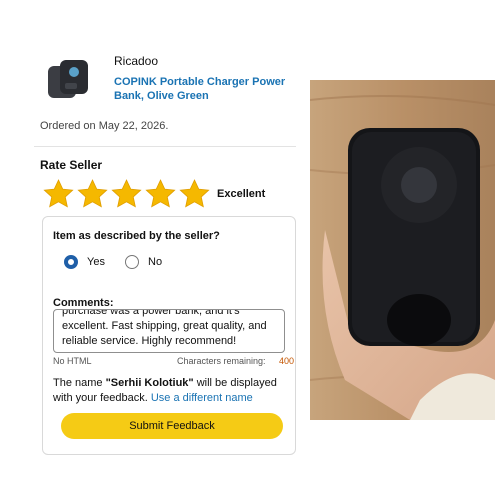 This screenshot has width=500, height=500. I want to click on radio-yes-label: Yes, so click(96, 262).